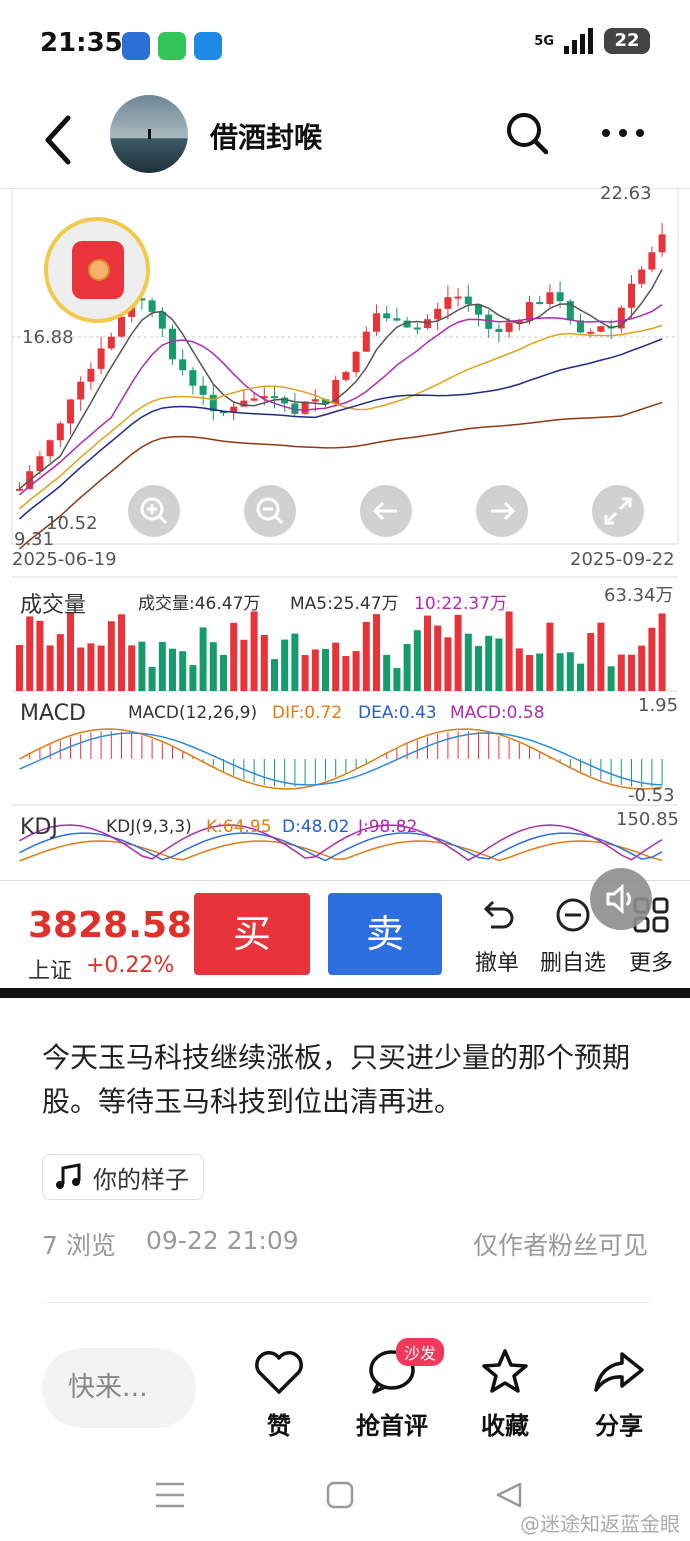 The width and height of the screenshot is (690, 1541). What do you see at coordinates (346, 1302) in the screenshot?
I see `divider` at bounding box center [346, 1302].